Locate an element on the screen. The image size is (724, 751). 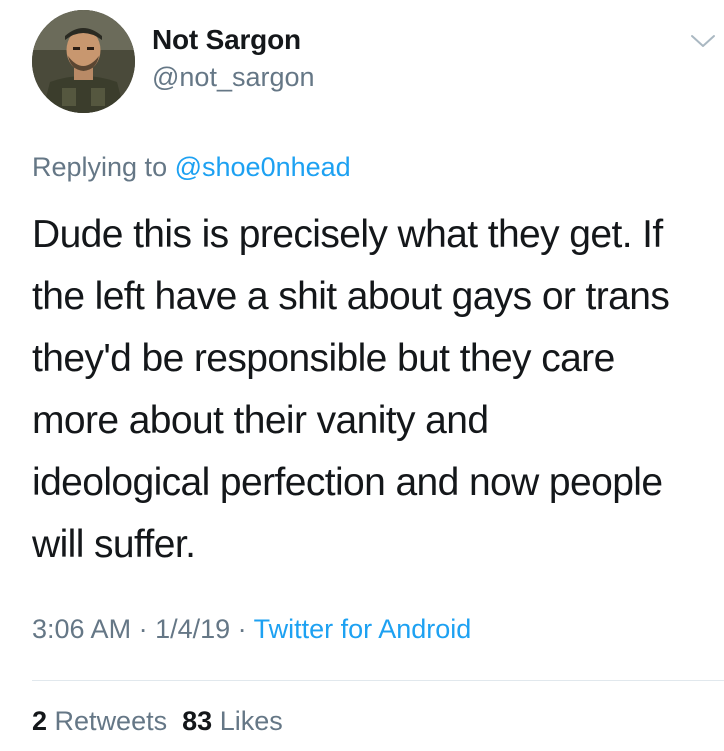
divider is located at coordinates (378, 680).